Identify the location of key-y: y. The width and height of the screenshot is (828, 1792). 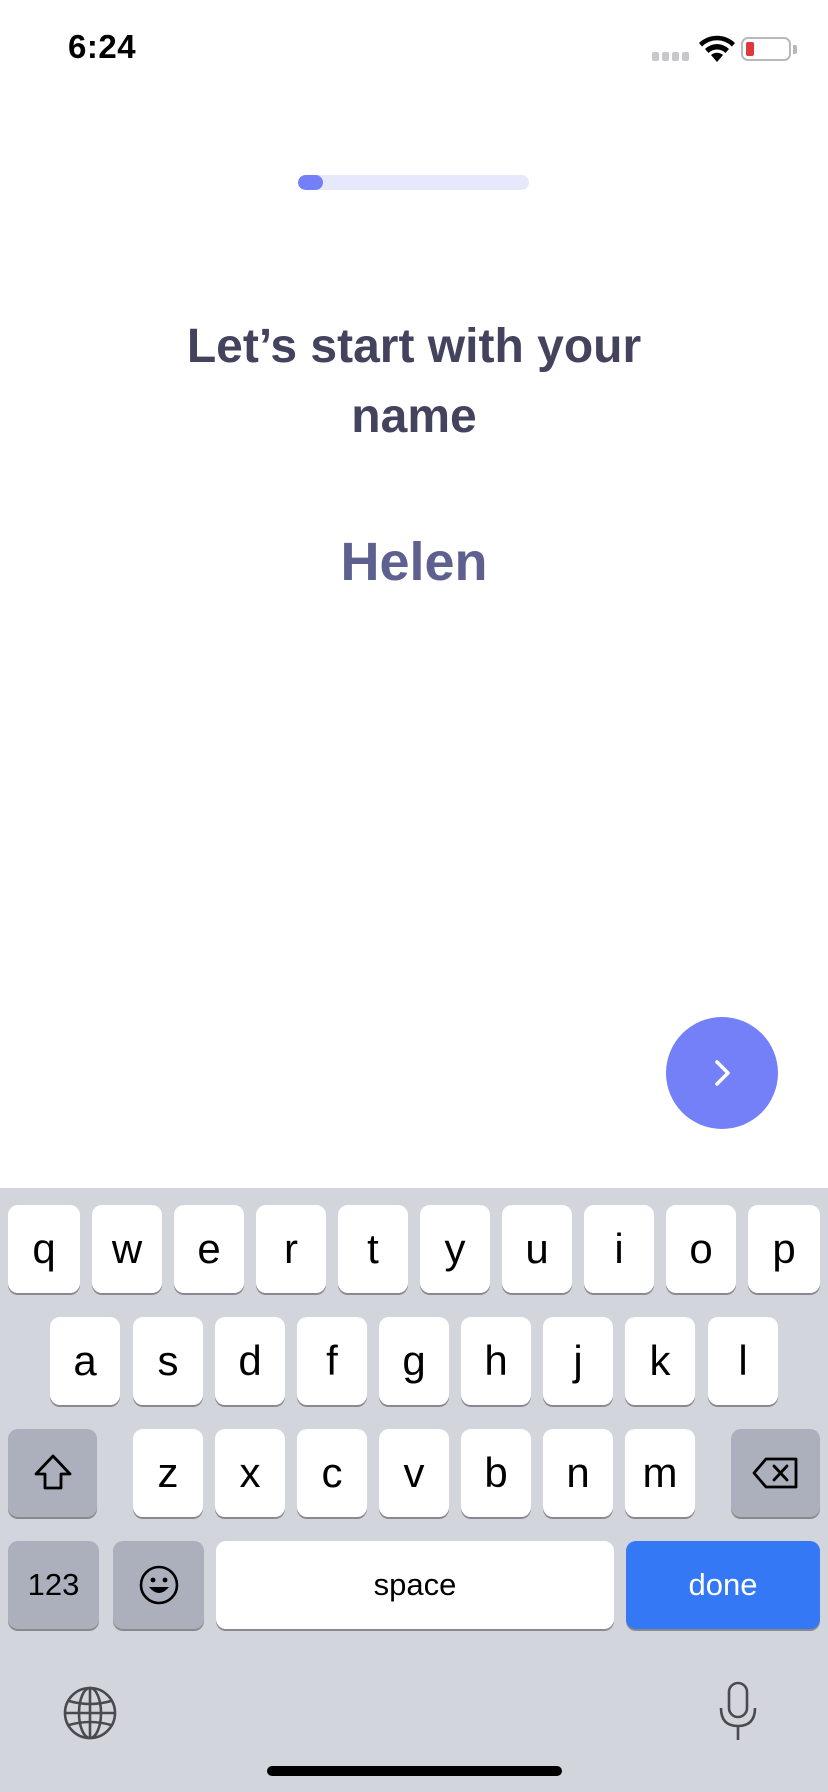
(455, 1249).